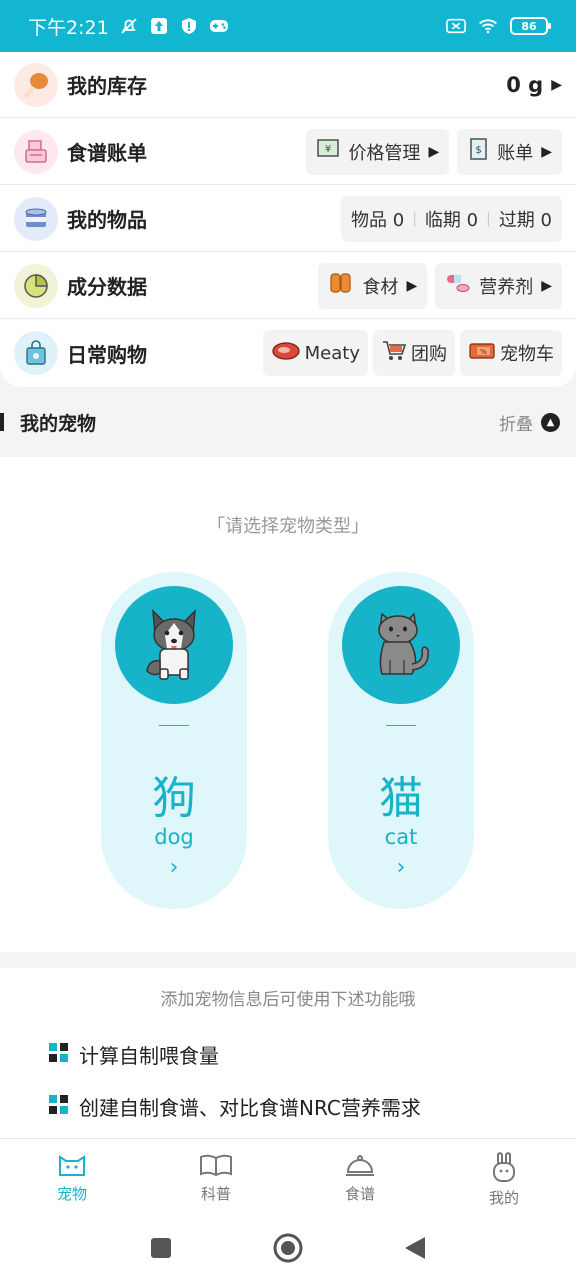 This screenshot has width=576, height=1280. I want to click on bottom-tab-bar: 宠物 科普 食谱 我的, so click(288, 1179).